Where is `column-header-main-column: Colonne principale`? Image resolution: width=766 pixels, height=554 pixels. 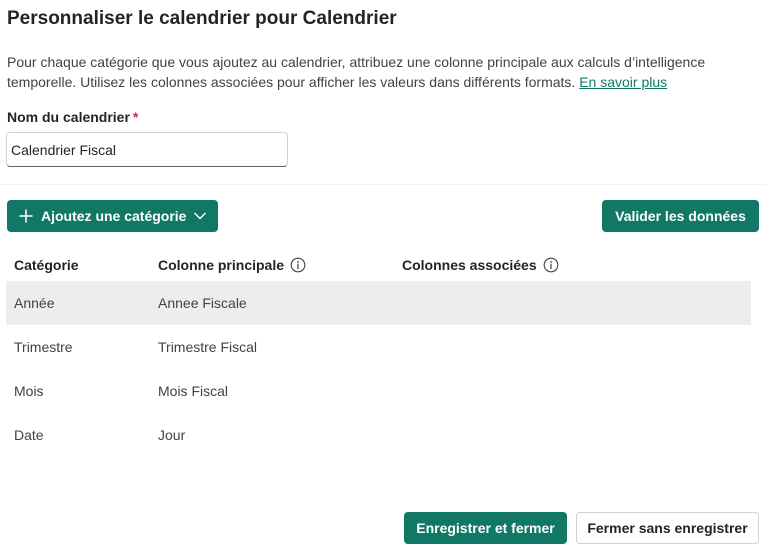 column-header-main-column: Colonne principale is located at coordinates (232, 265).